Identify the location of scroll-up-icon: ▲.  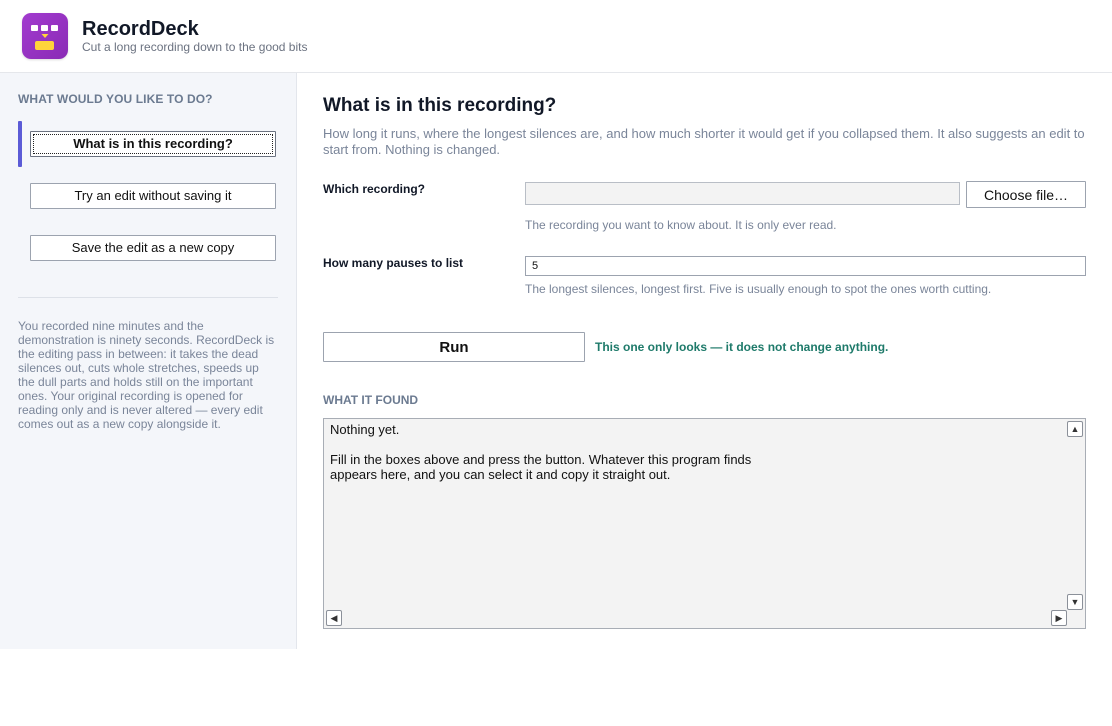
(1075, 429).